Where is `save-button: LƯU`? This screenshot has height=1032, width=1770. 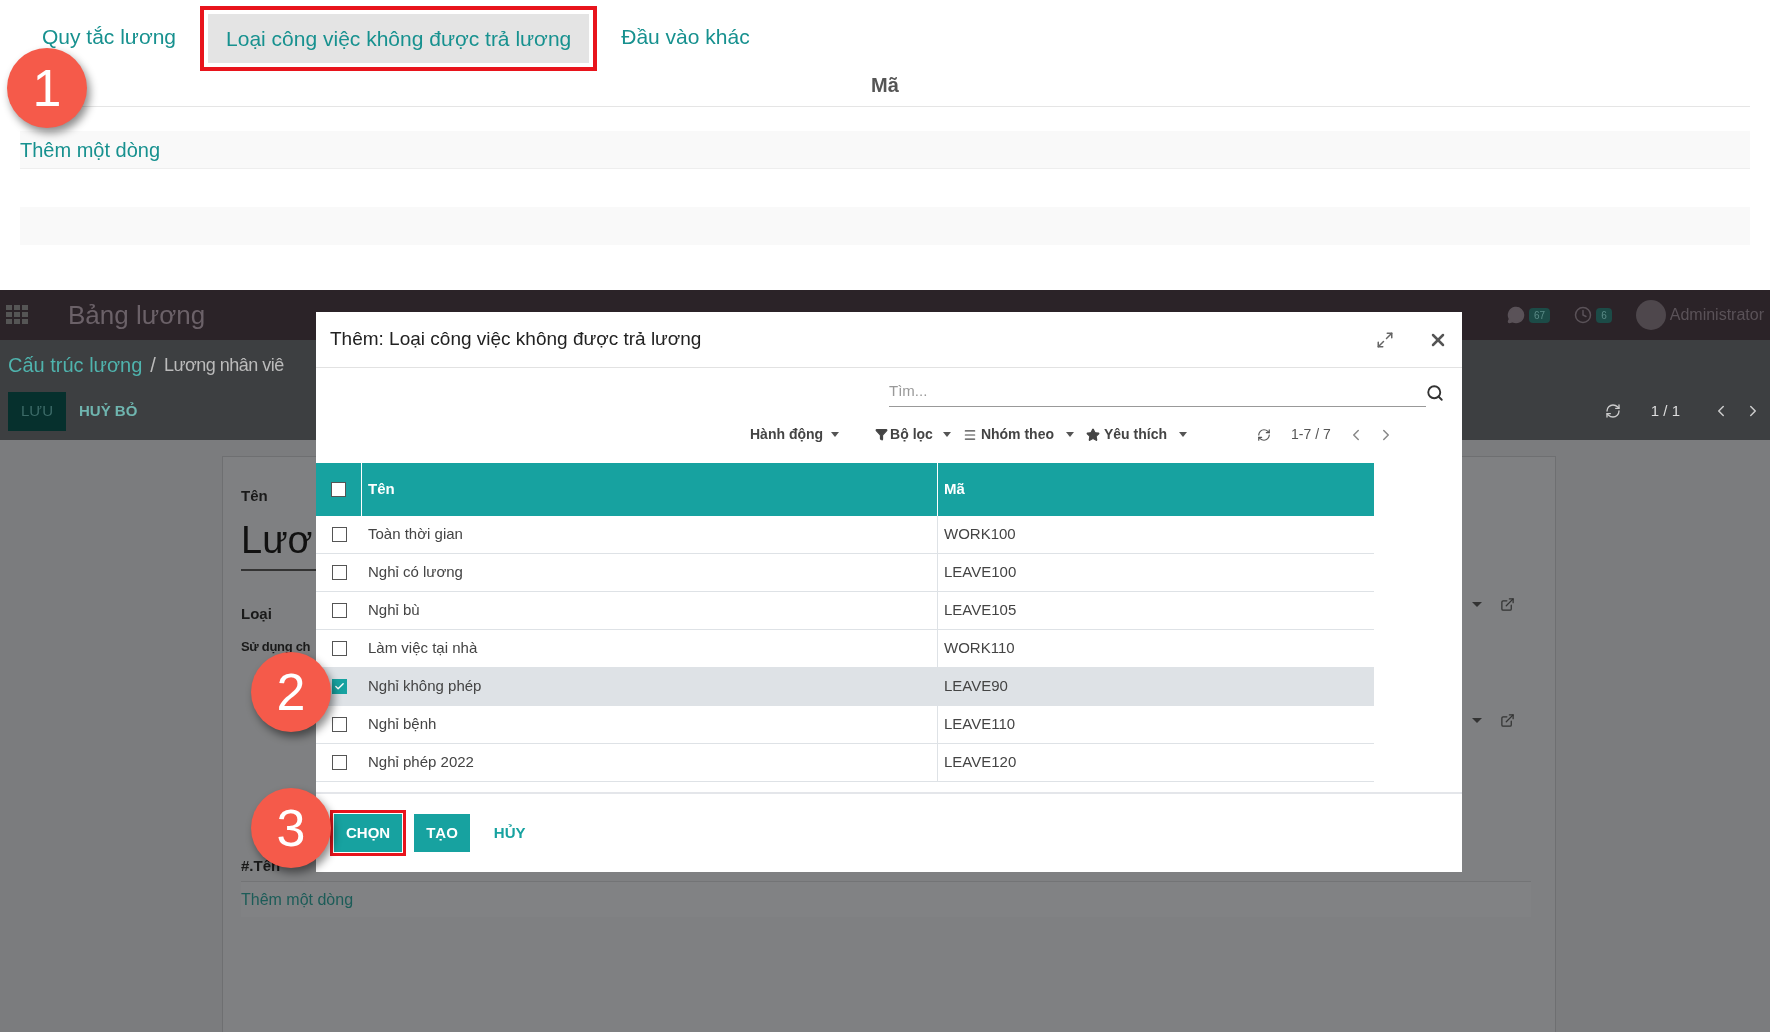
save-button: LƯU is located at coordinates (37, 411).